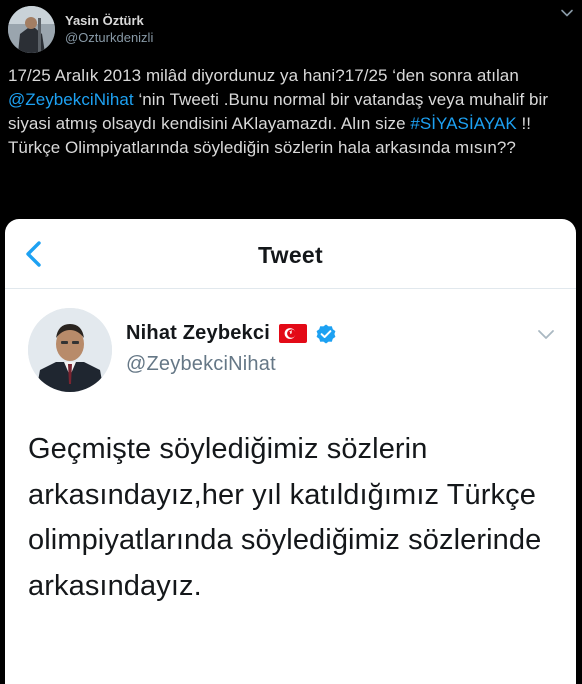 The image size is (582, 684). I want to click on tweet-header: Yasin Öztürk @Ozturkdenizli, so click(80, 29).